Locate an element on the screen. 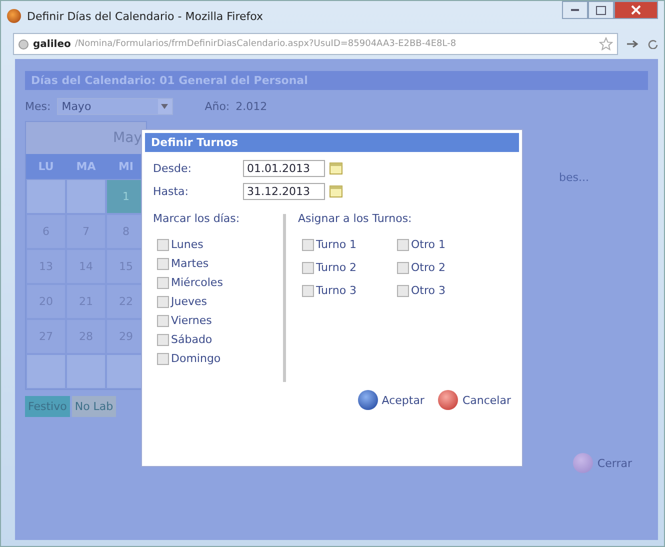  accept-button: Aceptar is located at coordinates (391, 400).